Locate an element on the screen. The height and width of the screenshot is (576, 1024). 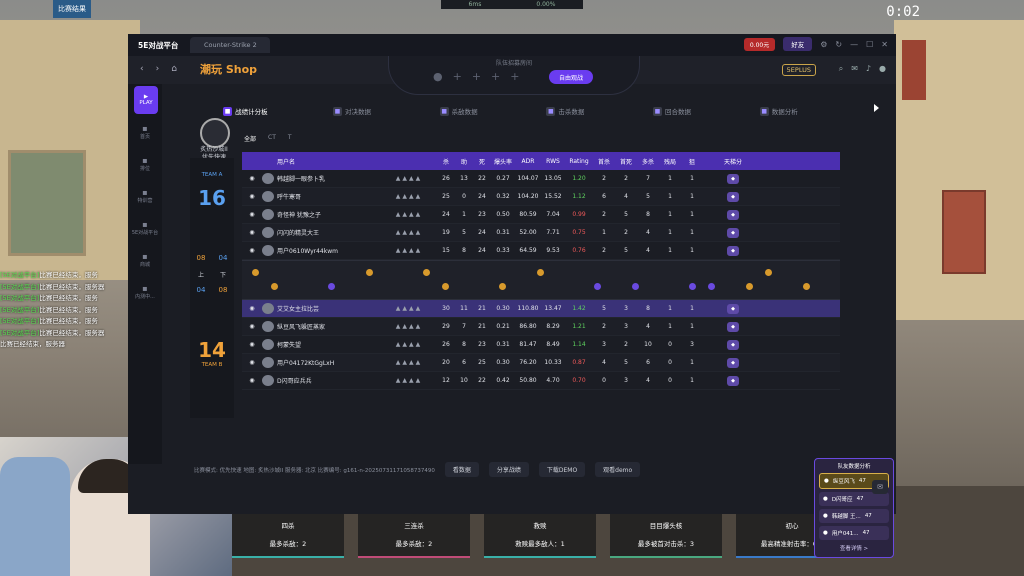
snipe-kills: 1 is located at coordinates (692, 362).